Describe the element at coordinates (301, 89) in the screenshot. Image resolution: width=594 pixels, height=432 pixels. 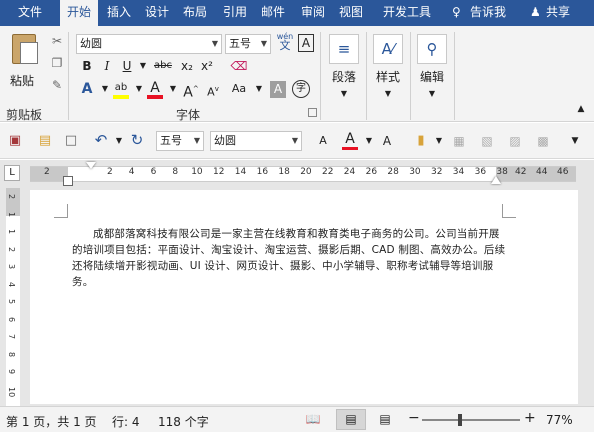
I see `enclose-char-button: 字` at that location.